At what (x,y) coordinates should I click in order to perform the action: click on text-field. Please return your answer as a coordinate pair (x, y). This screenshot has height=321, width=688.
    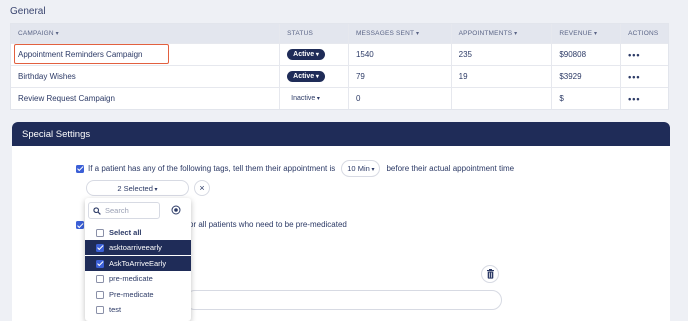
    Looking at the image, I should click on (343, 300).